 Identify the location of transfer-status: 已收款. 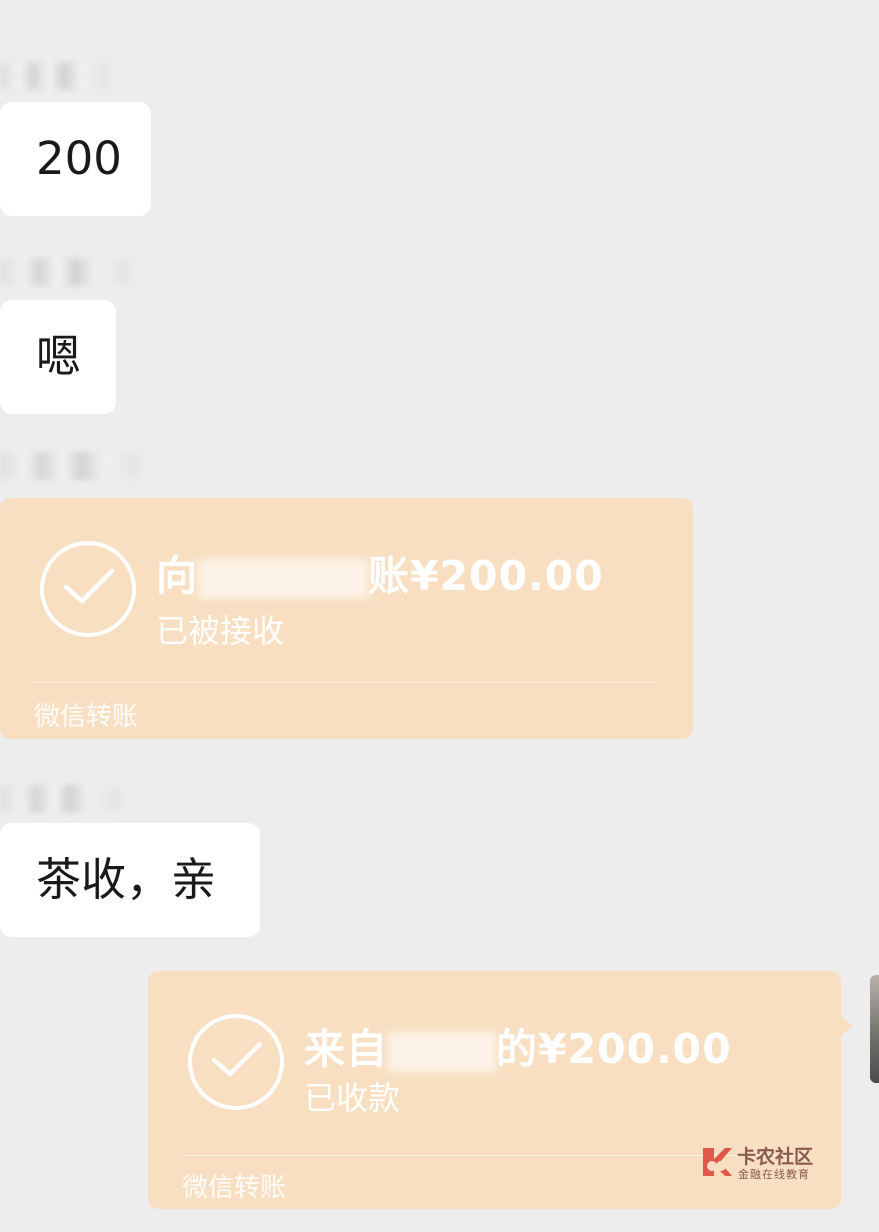
(352, 1098).